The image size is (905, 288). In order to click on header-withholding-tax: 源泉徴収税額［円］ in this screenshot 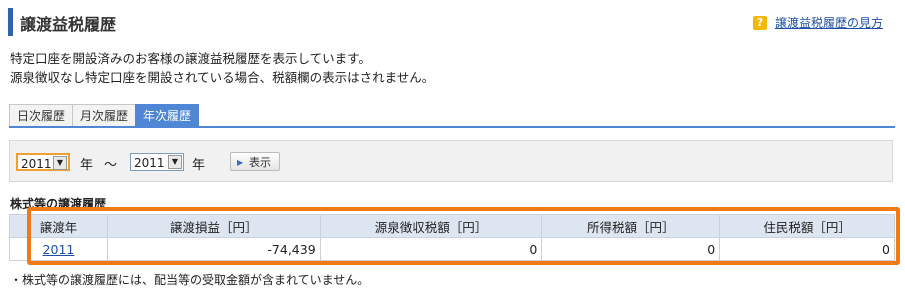, I will do `click(431, 226)`.